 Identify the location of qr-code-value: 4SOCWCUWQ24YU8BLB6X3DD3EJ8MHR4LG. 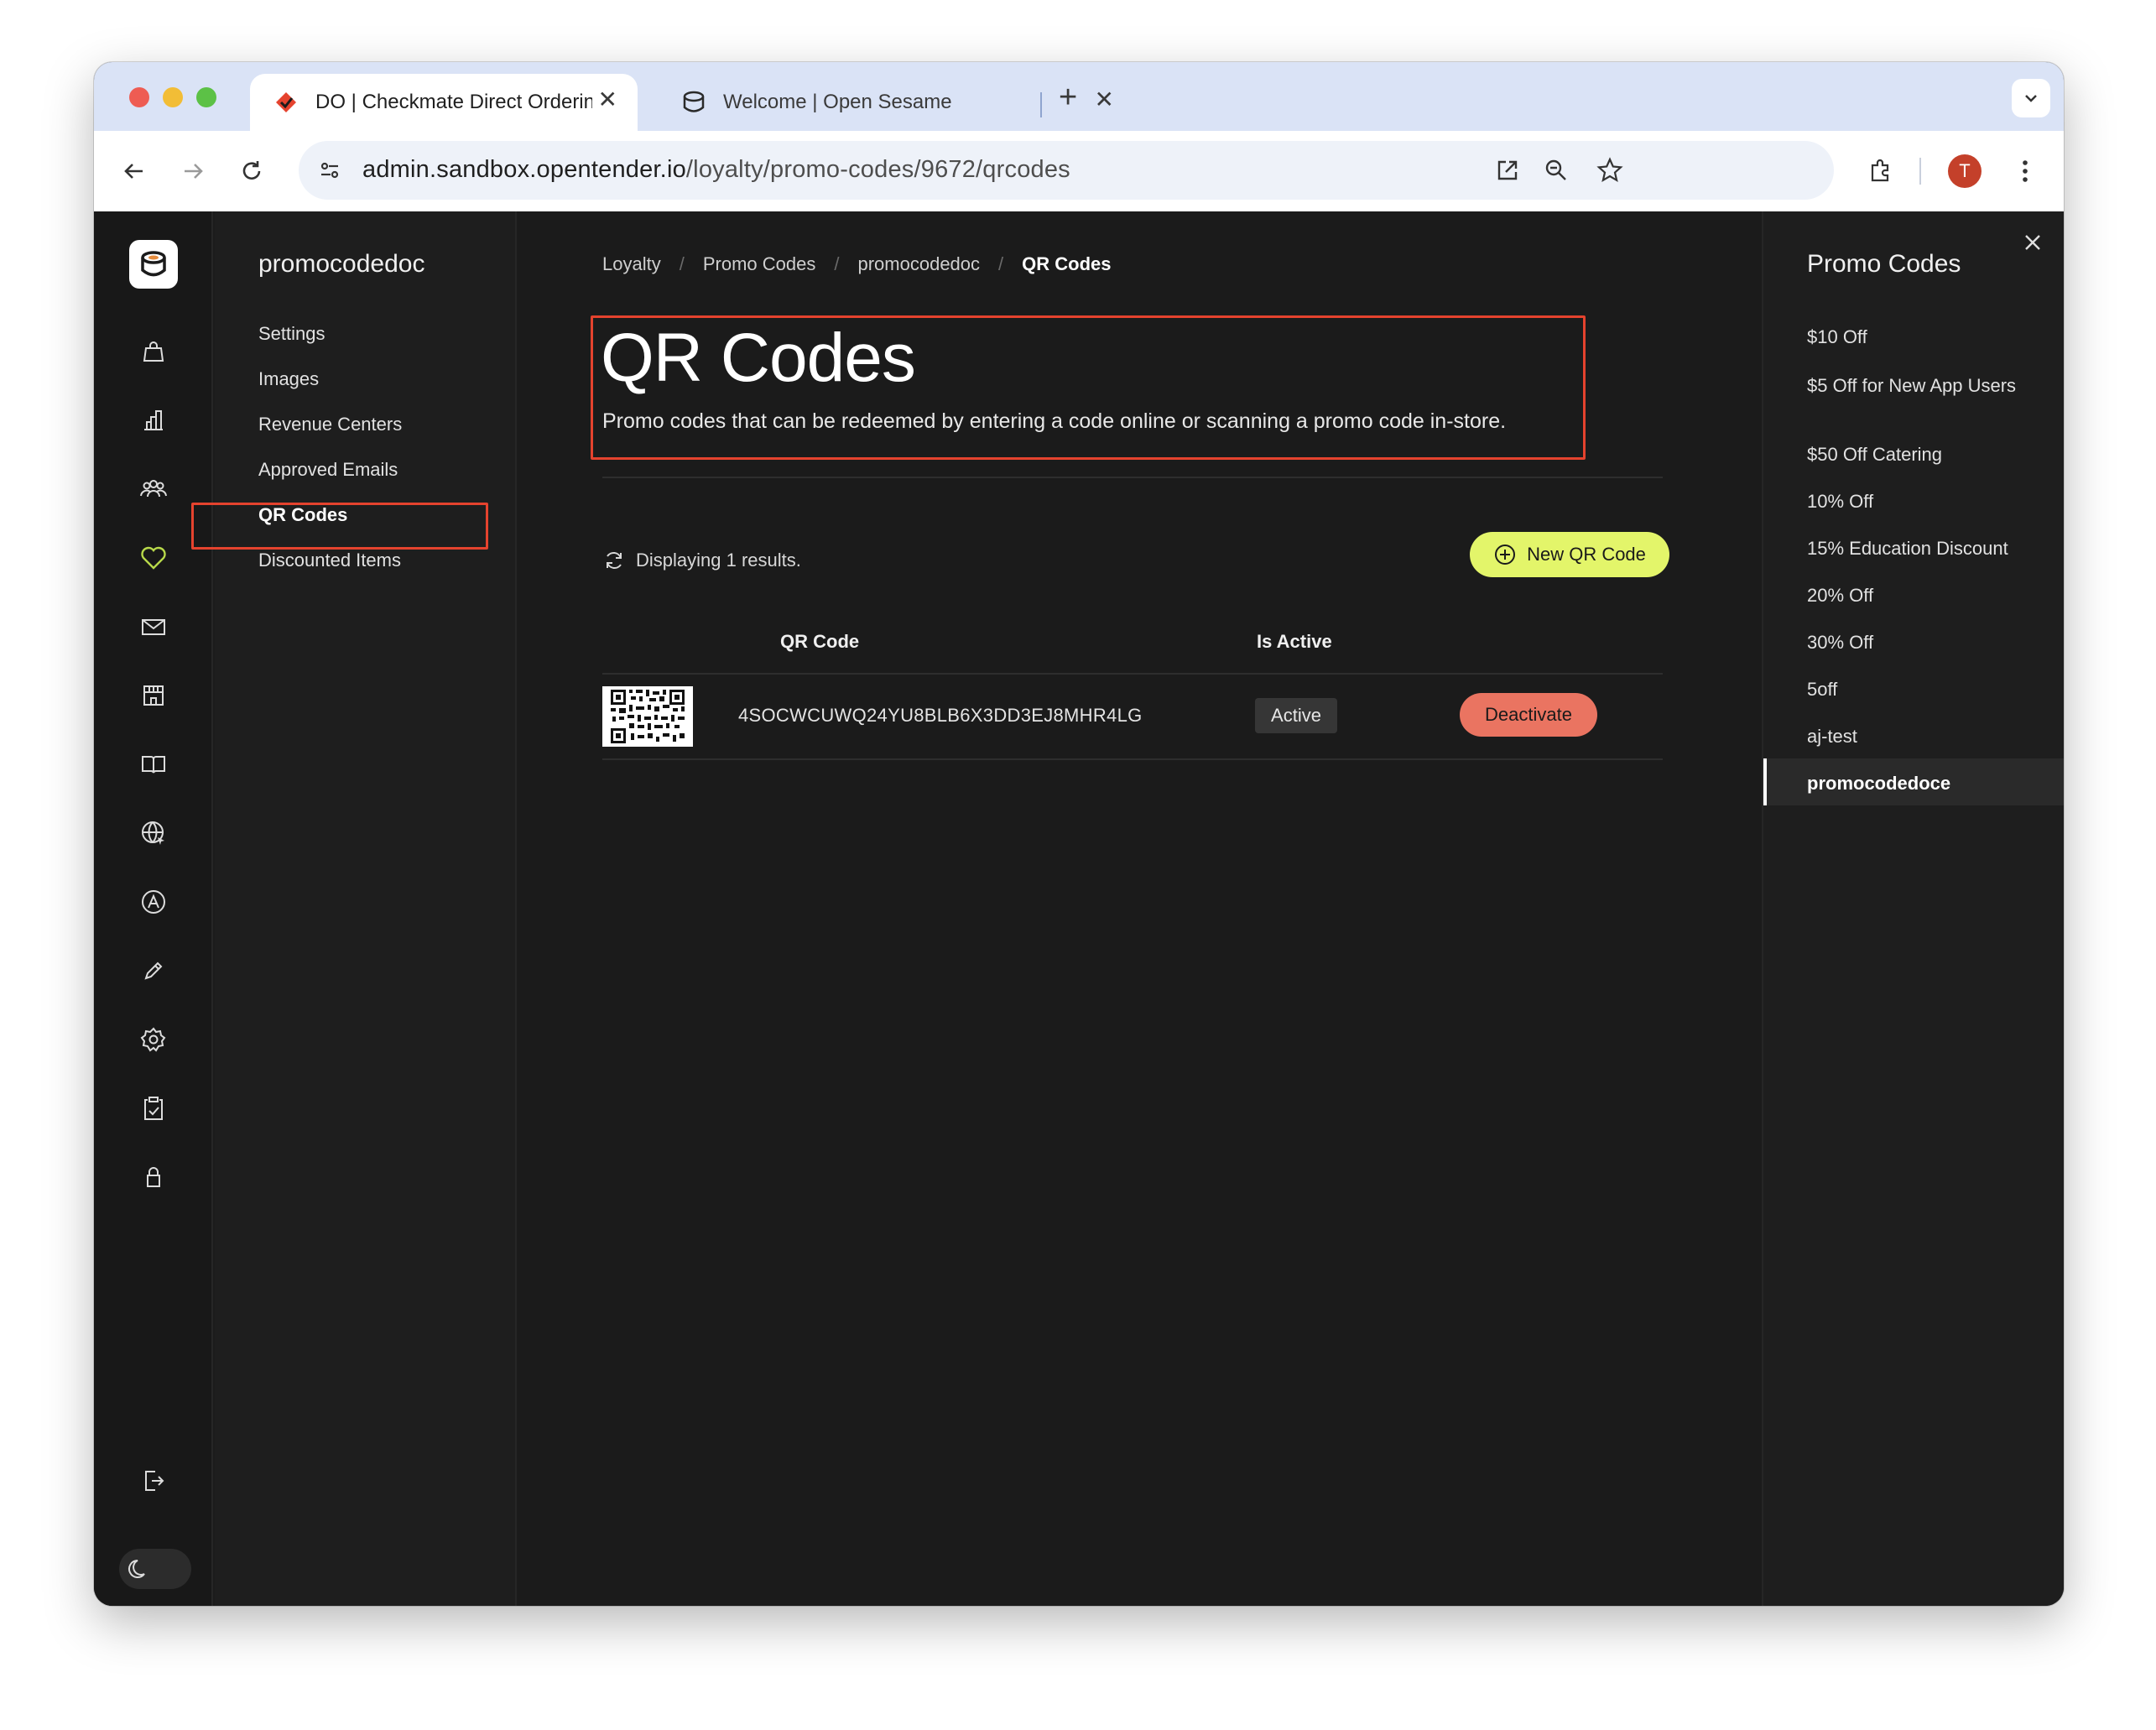
(940, 715).